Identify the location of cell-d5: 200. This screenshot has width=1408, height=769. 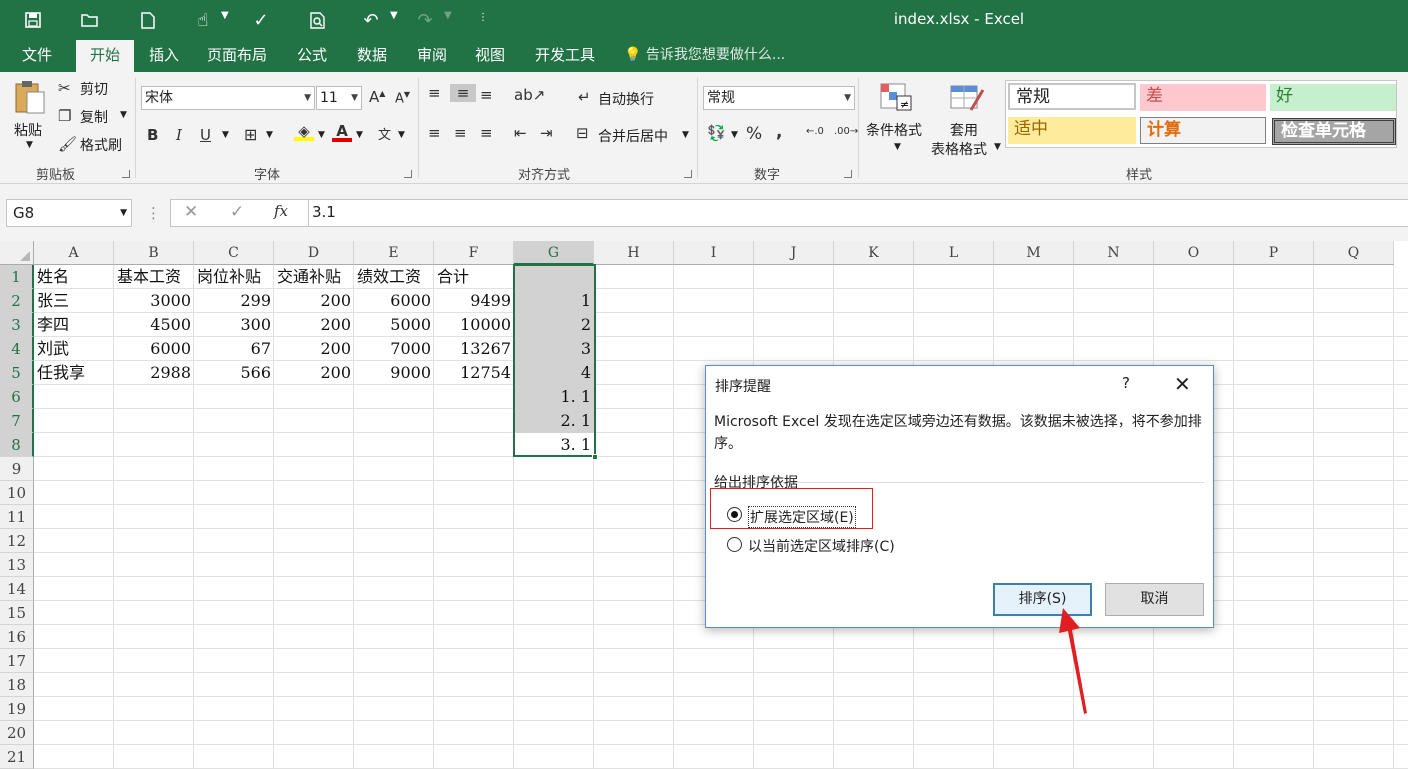
(314, 373).